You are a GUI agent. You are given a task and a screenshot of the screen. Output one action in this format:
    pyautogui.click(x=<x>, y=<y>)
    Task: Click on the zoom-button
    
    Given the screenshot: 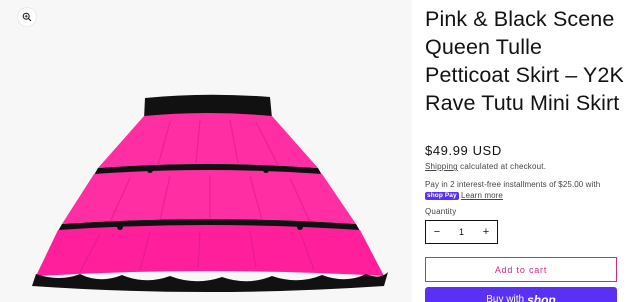 What is the action you would take?
    pyautogui.click(x=27, y=17)
    